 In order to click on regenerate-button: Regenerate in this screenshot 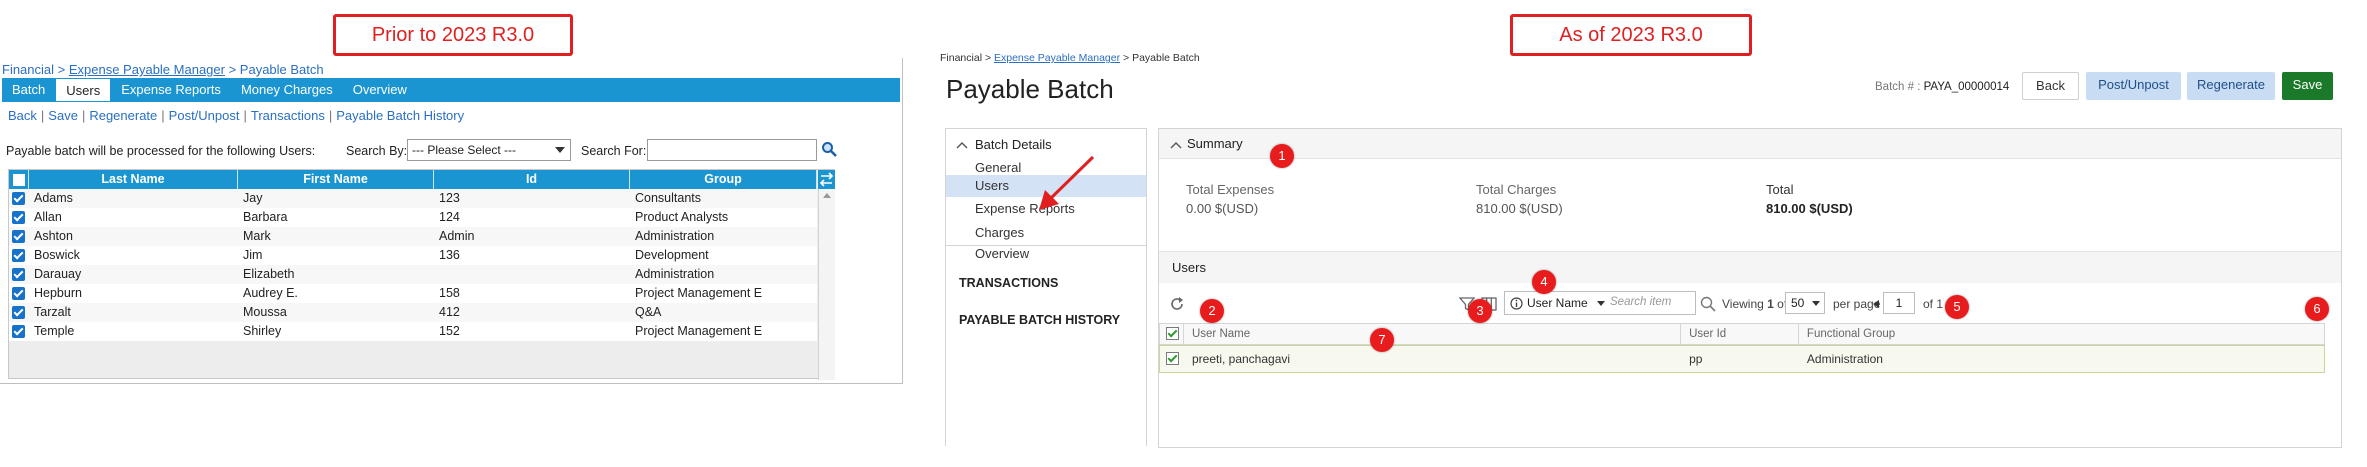, I will do `click(2231, 86)`.